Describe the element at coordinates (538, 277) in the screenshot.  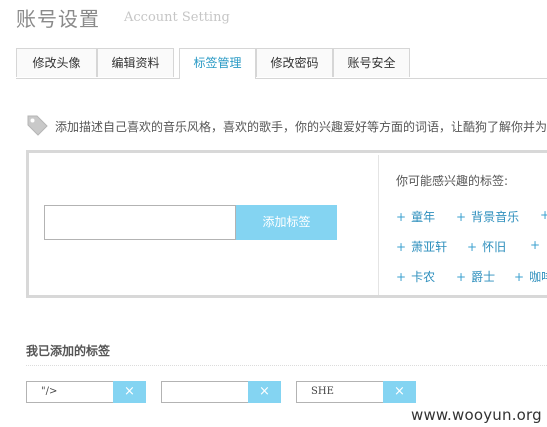
I see `suggested-tag-label: 咖啡` at that location.